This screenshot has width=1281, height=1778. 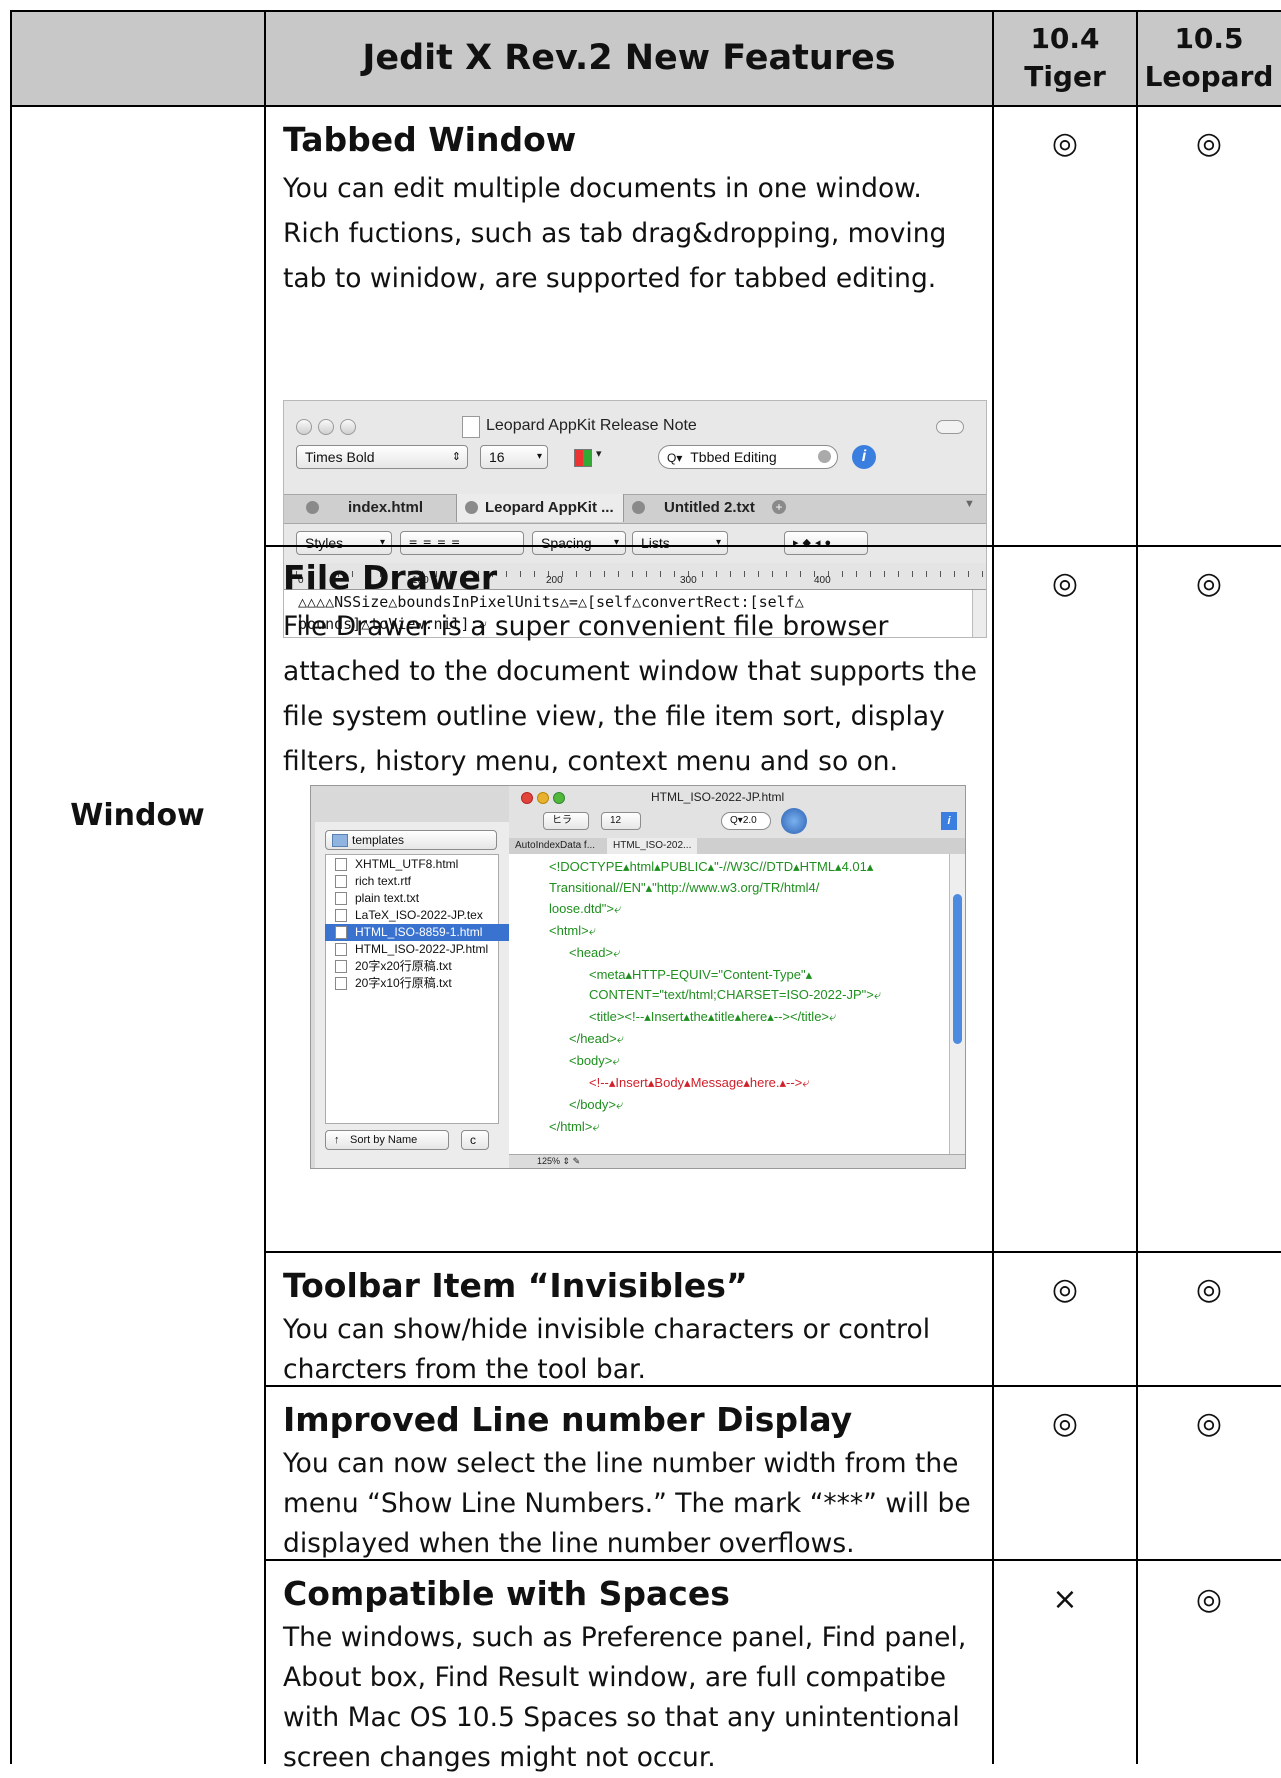 I want to click on code-line: </html>⤶, so click(x=574, y=1126).